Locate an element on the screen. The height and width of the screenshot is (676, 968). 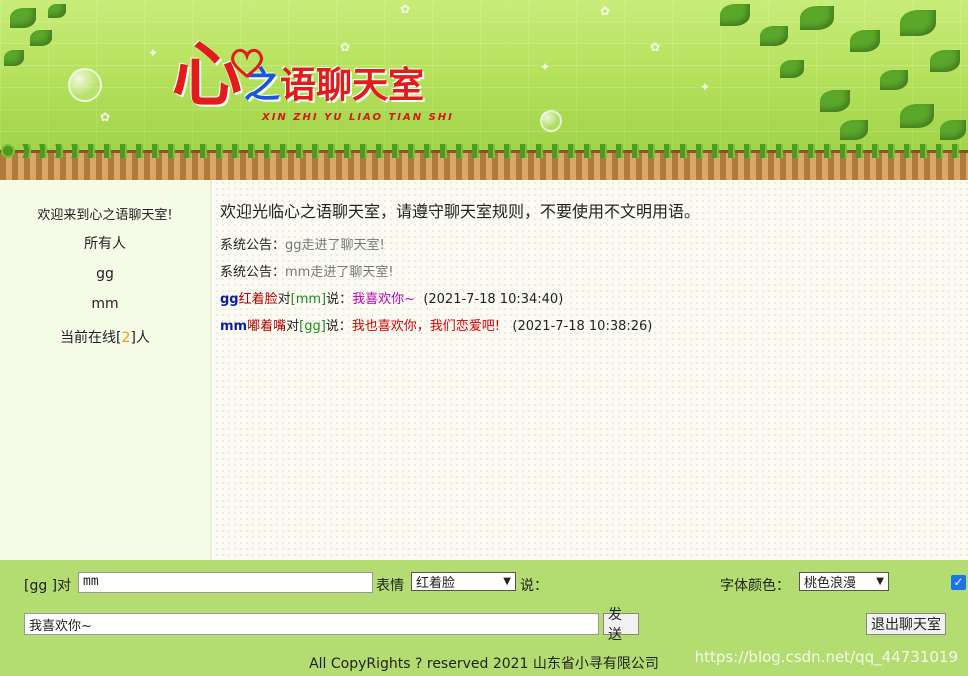
logo-title-part2: 语聊天室 is located at coordinates (352, 85).